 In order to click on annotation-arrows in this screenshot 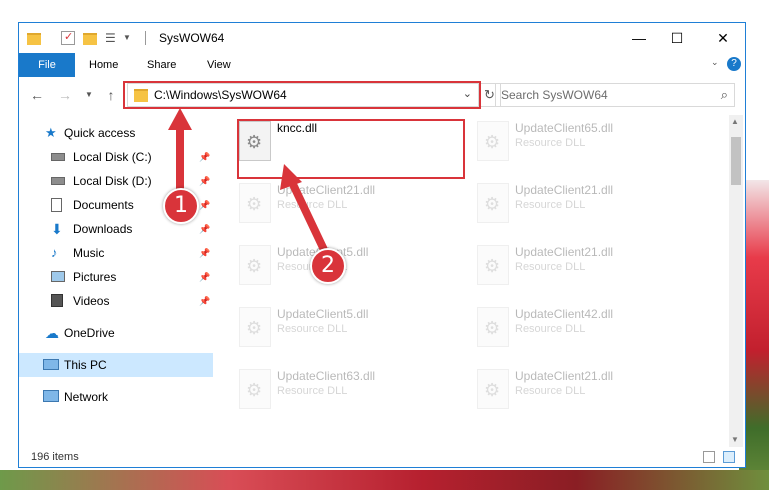, I will do `click(249, 183)`.